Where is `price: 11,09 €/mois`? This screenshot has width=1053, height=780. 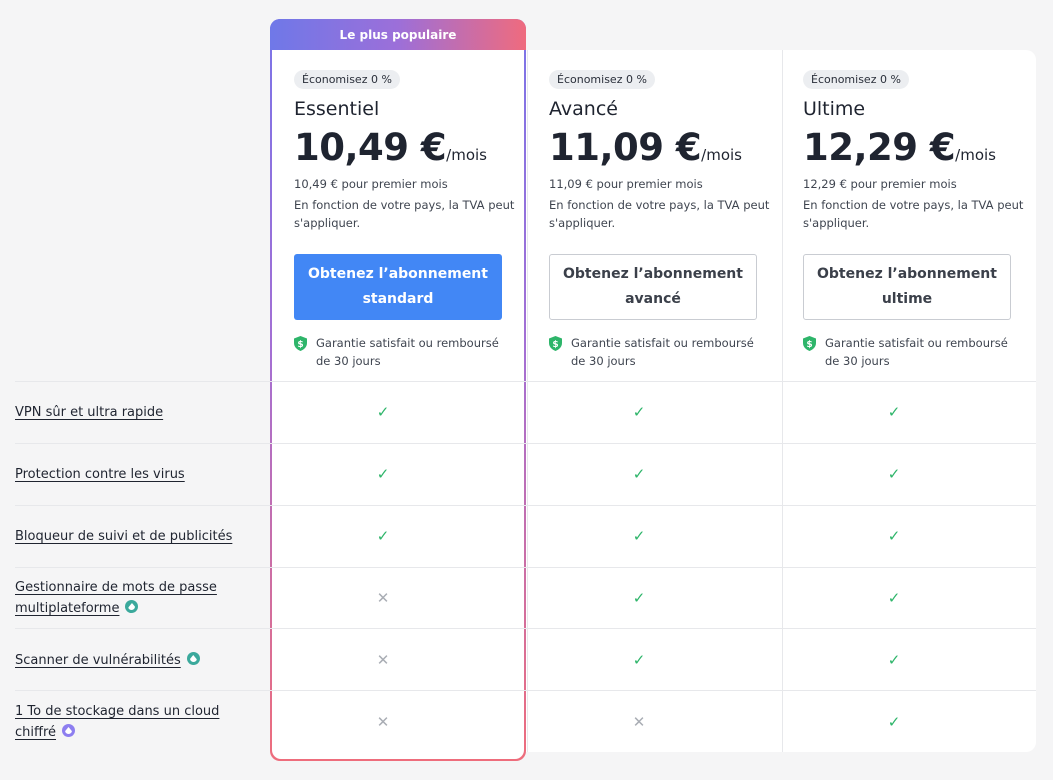
price: 11,09 €/mois is located at coordinates (645, 147).